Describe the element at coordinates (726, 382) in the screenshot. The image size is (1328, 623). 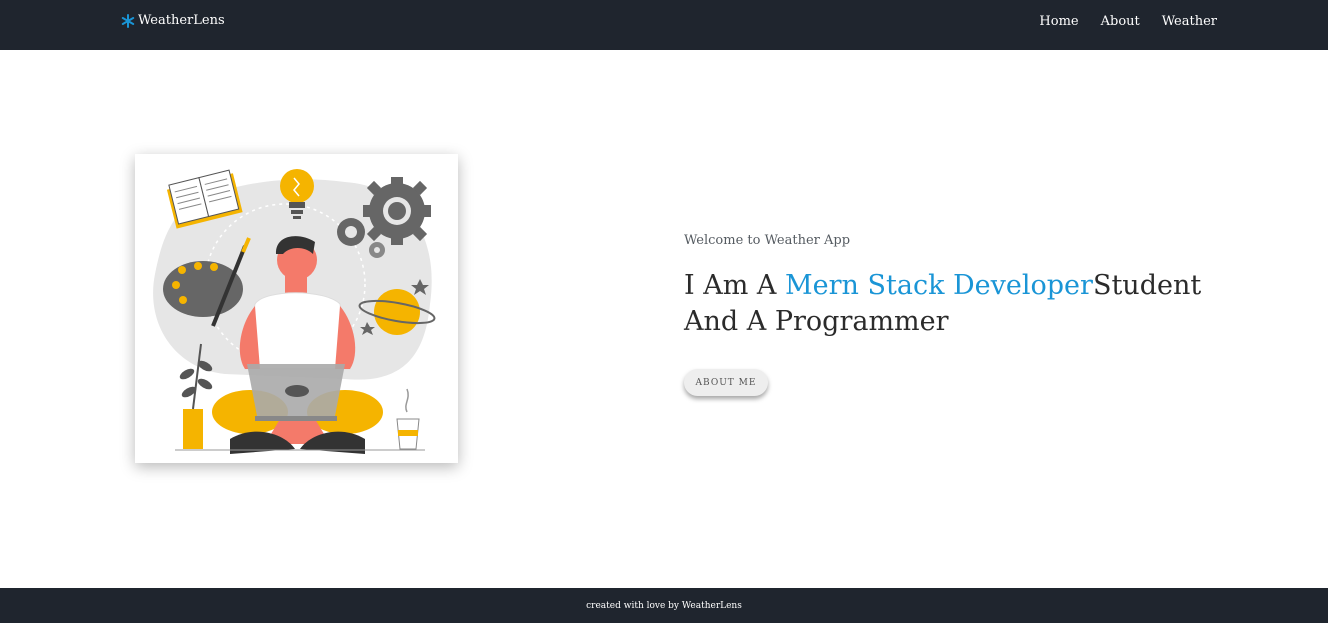
I see `about-me-button: ABOUT ME` at that location.